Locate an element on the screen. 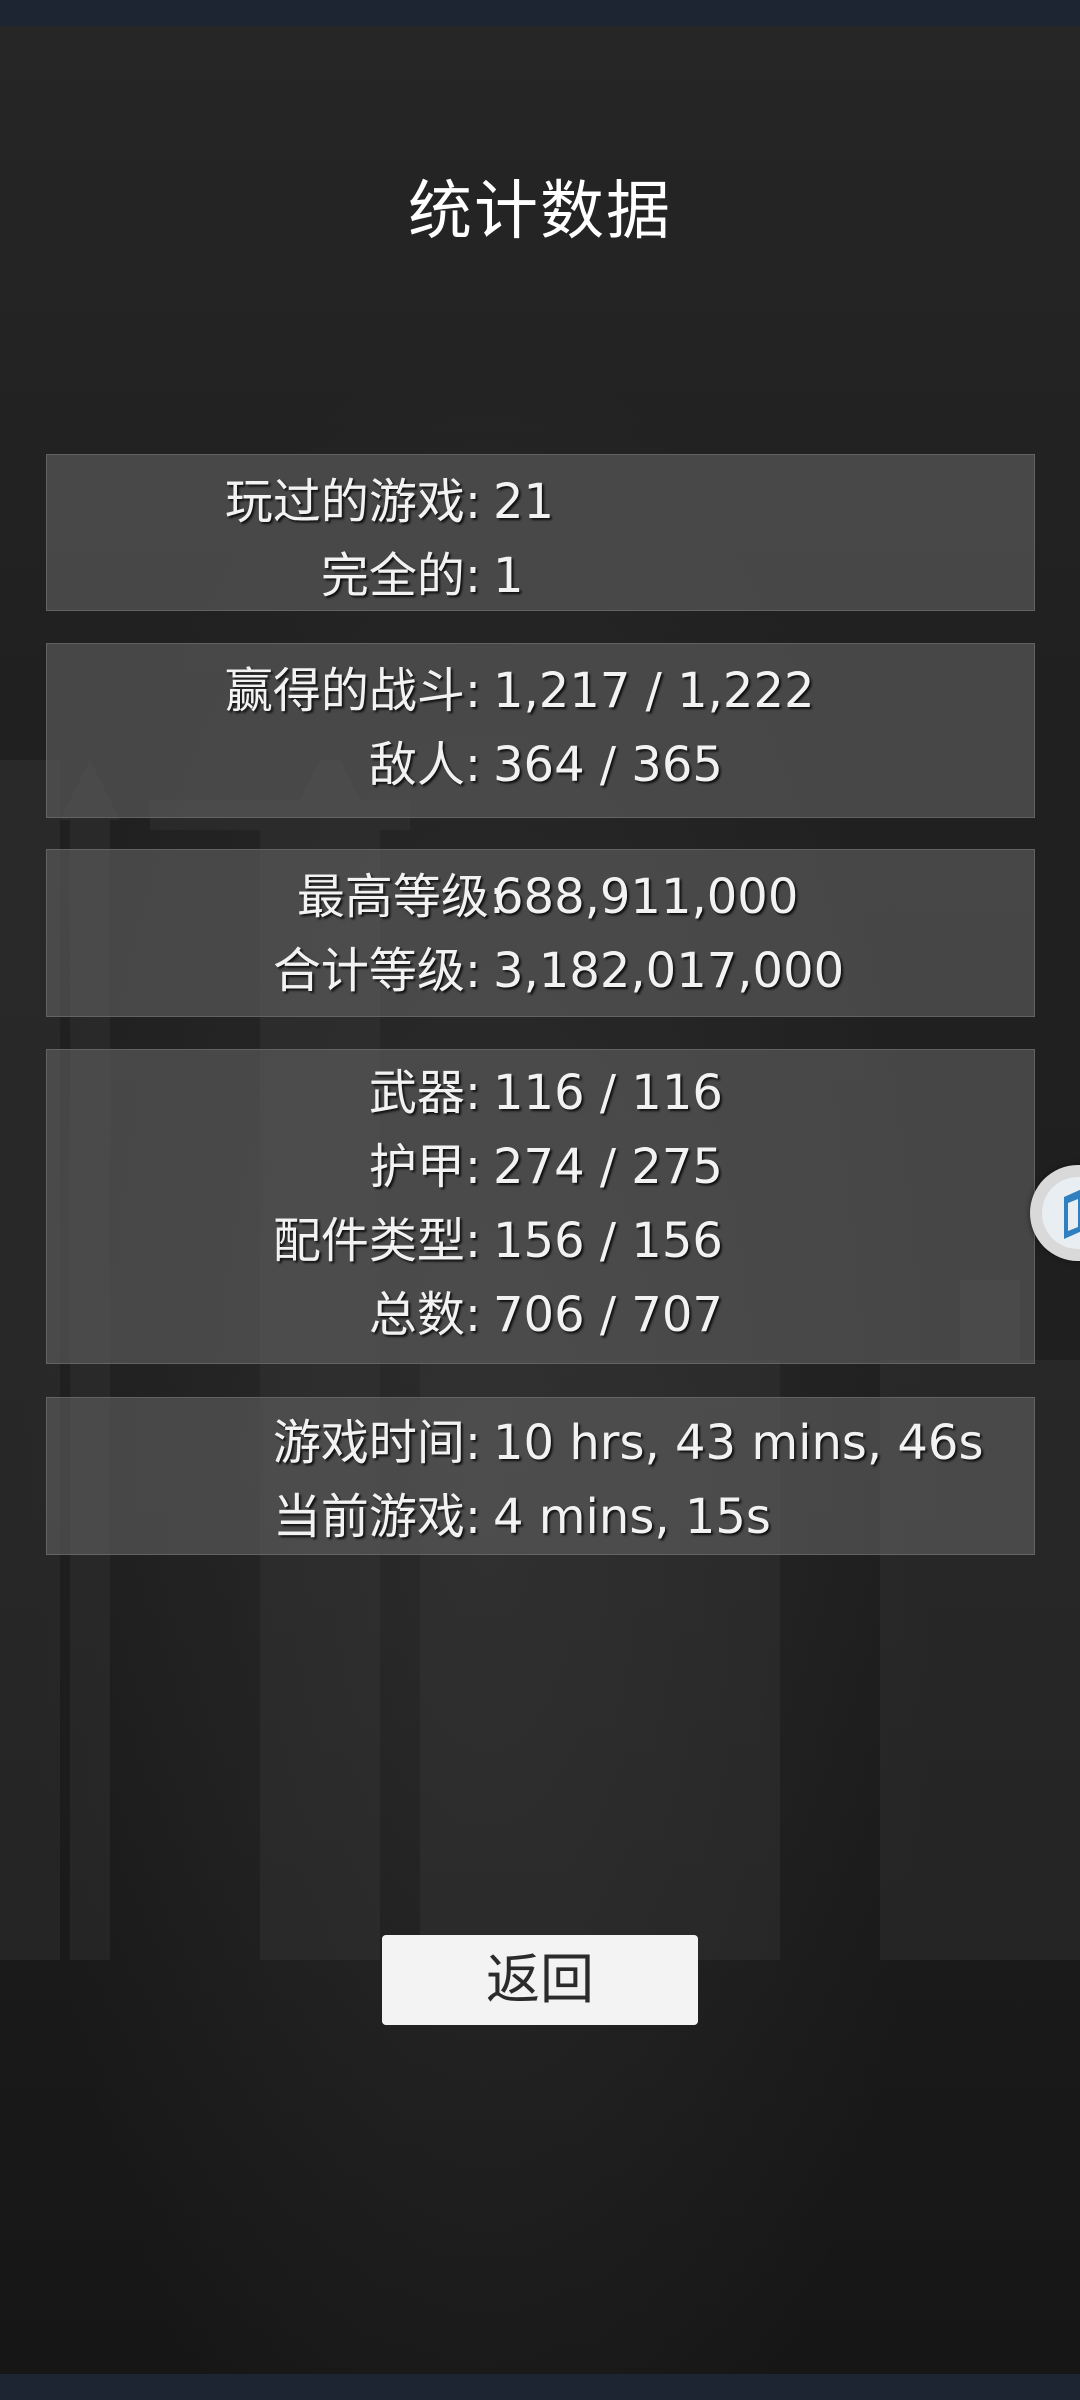 The width and height of the screenshot is (1080, 2400). cube-icon is located at coordinates (1072, 1214).